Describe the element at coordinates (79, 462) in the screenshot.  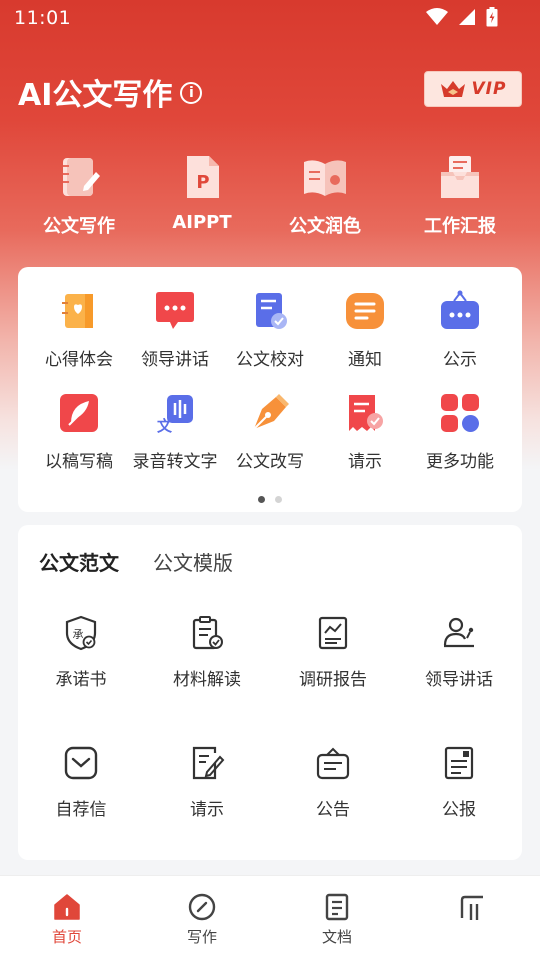
I see `grid-item-label: 以稿写稿` at that location.